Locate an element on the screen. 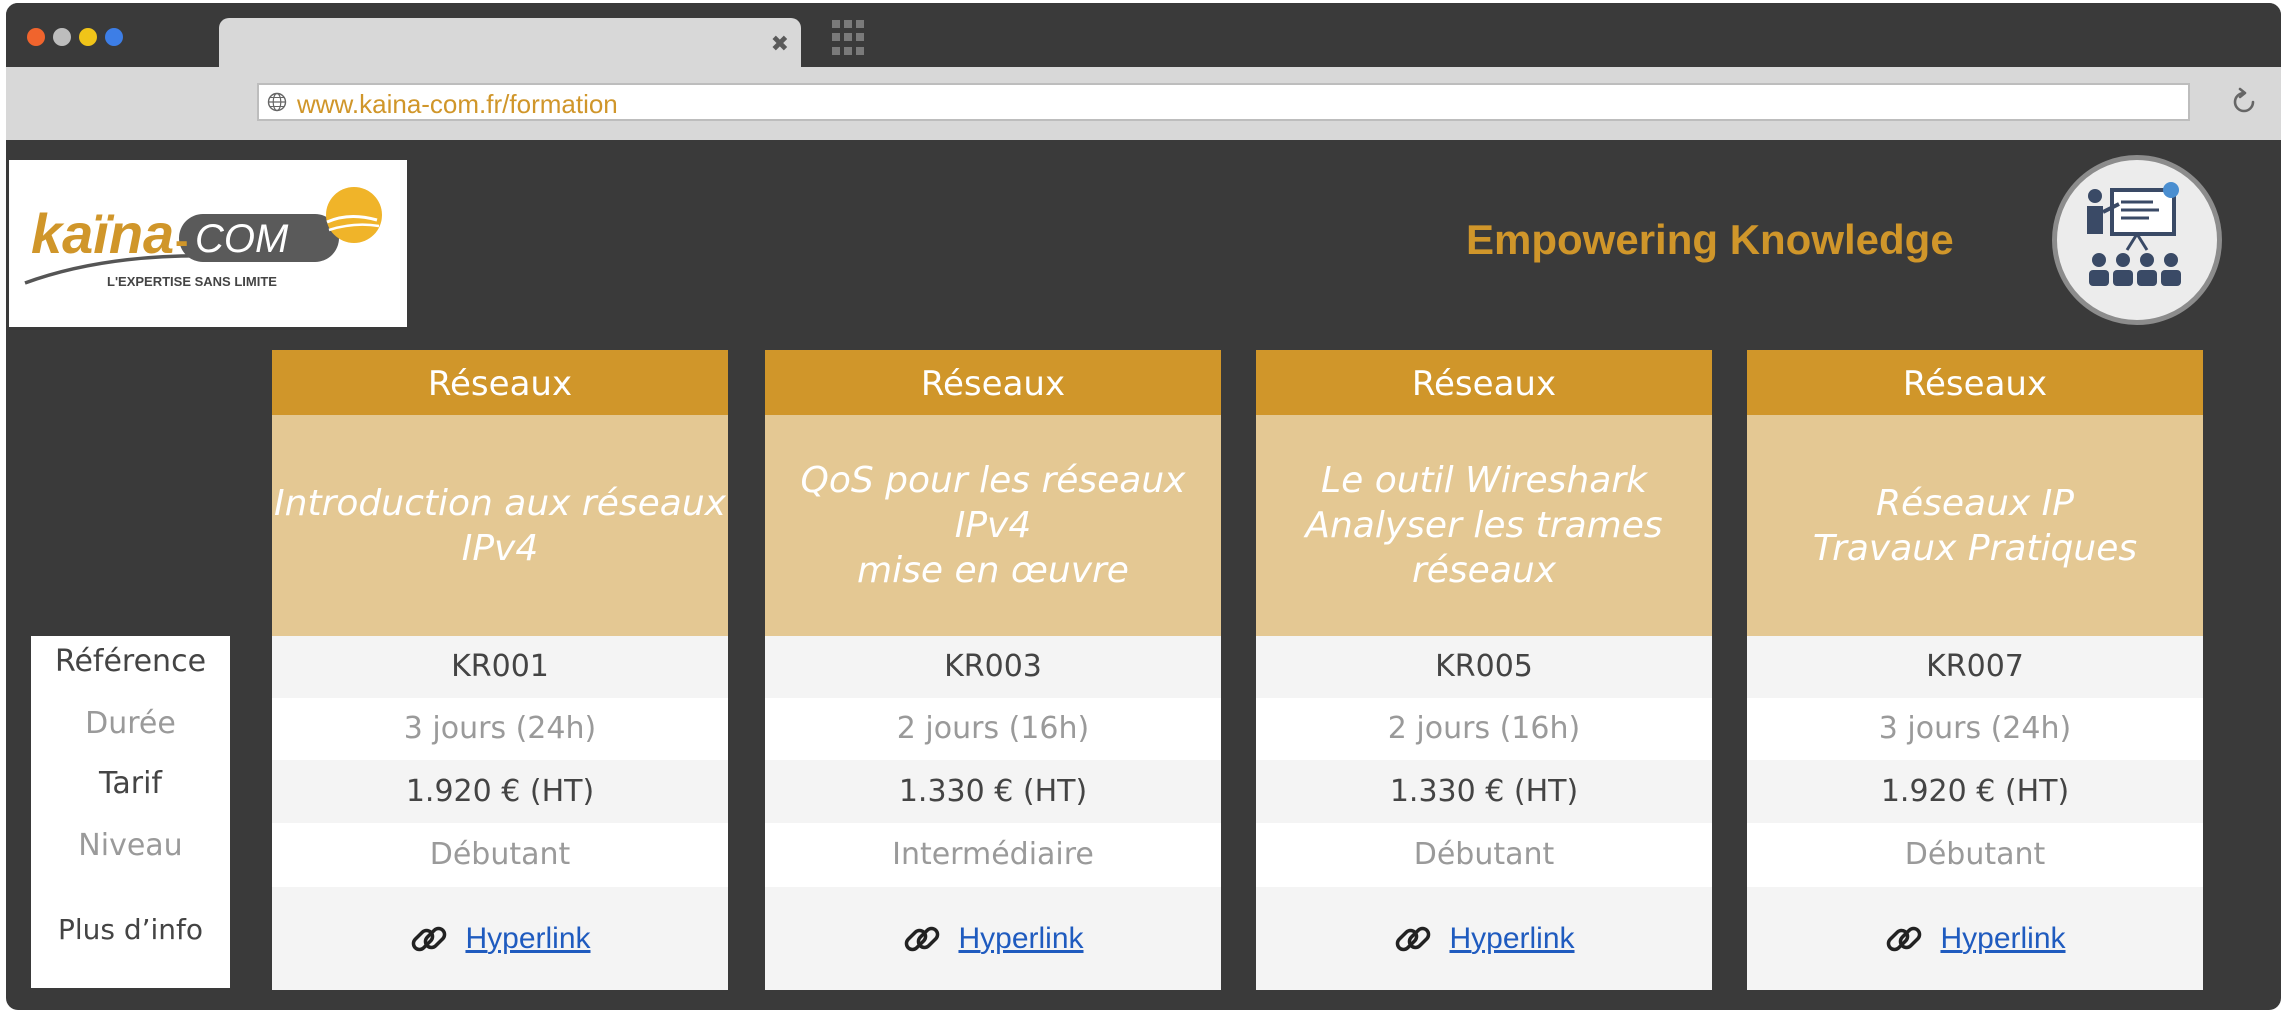 The image size is (2288, 1013). browser-tab: ✖ is located at coordinates (510, 45).